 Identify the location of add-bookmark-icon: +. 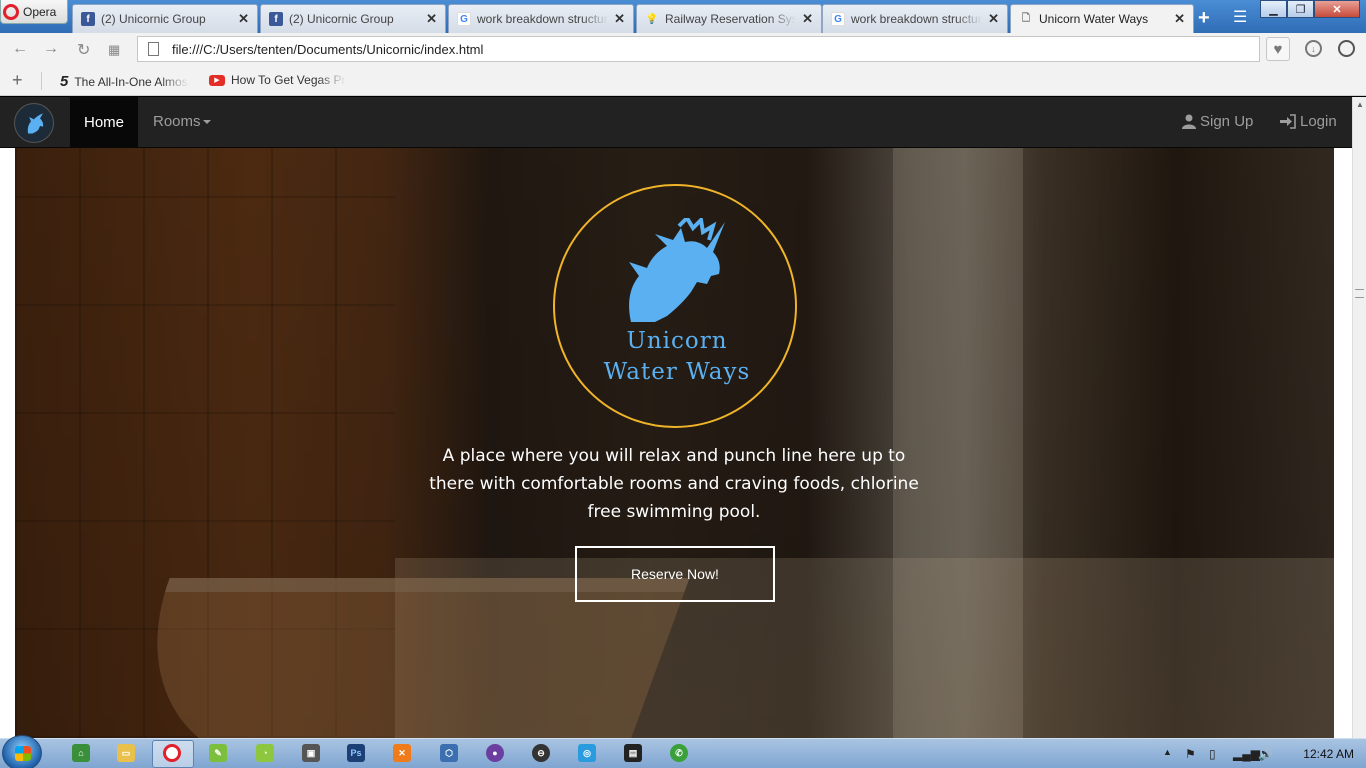
(17, 80).